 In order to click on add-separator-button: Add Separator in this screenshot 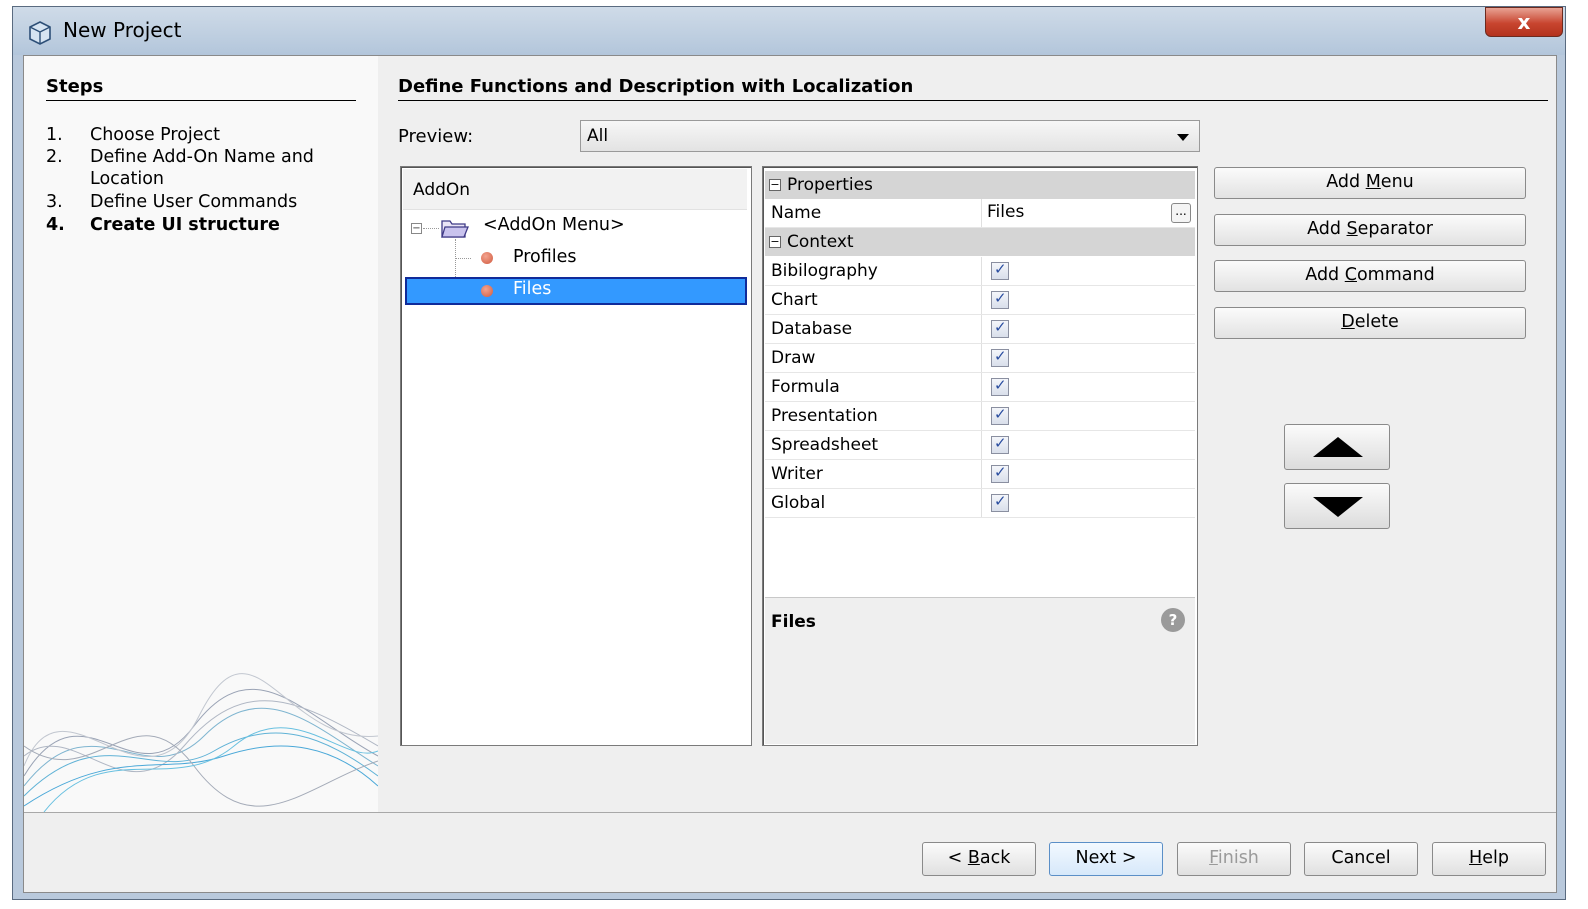, I will do `click(1370, 230)`.